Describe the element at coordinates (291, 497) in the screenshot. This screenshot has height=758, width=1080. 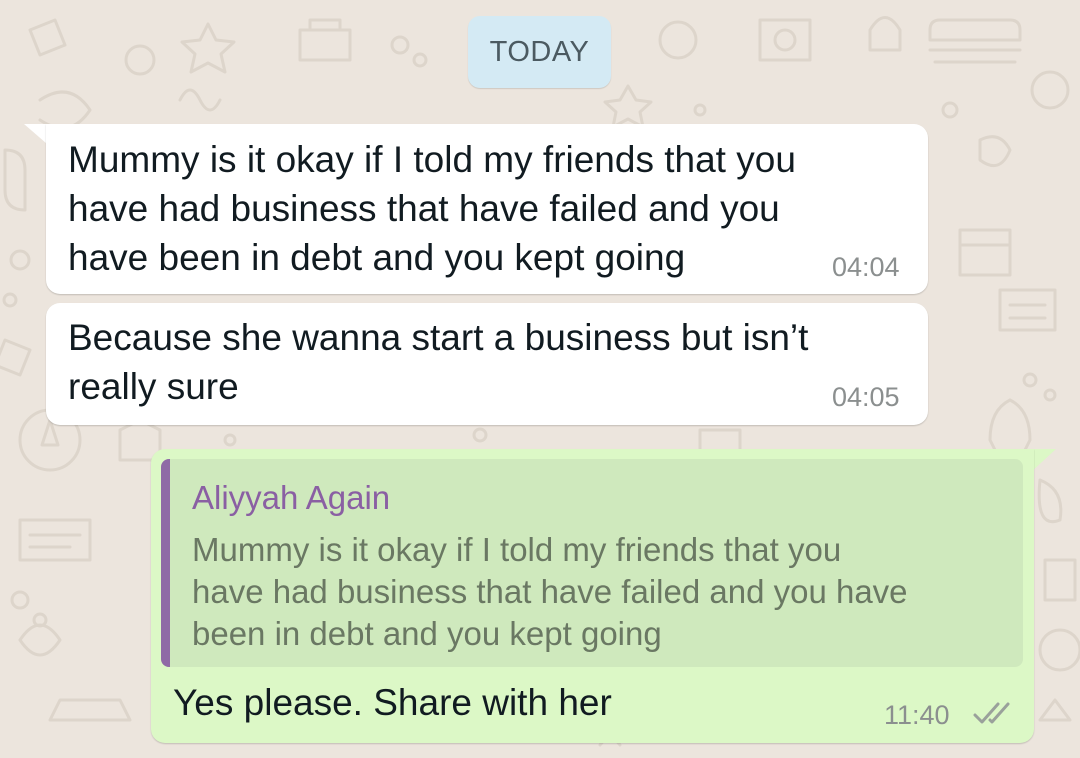
I see `quote-author: Aliyyah Again` at that location.